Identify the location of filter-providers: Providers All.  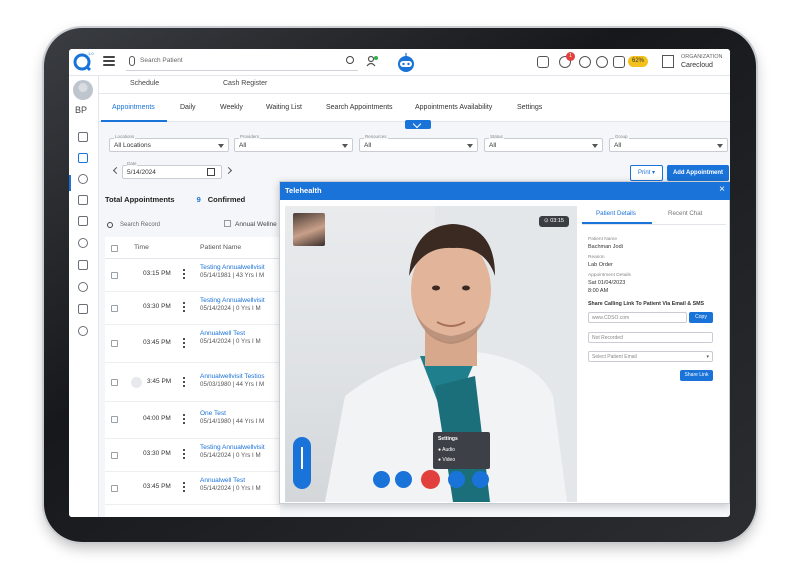
(293, 143).